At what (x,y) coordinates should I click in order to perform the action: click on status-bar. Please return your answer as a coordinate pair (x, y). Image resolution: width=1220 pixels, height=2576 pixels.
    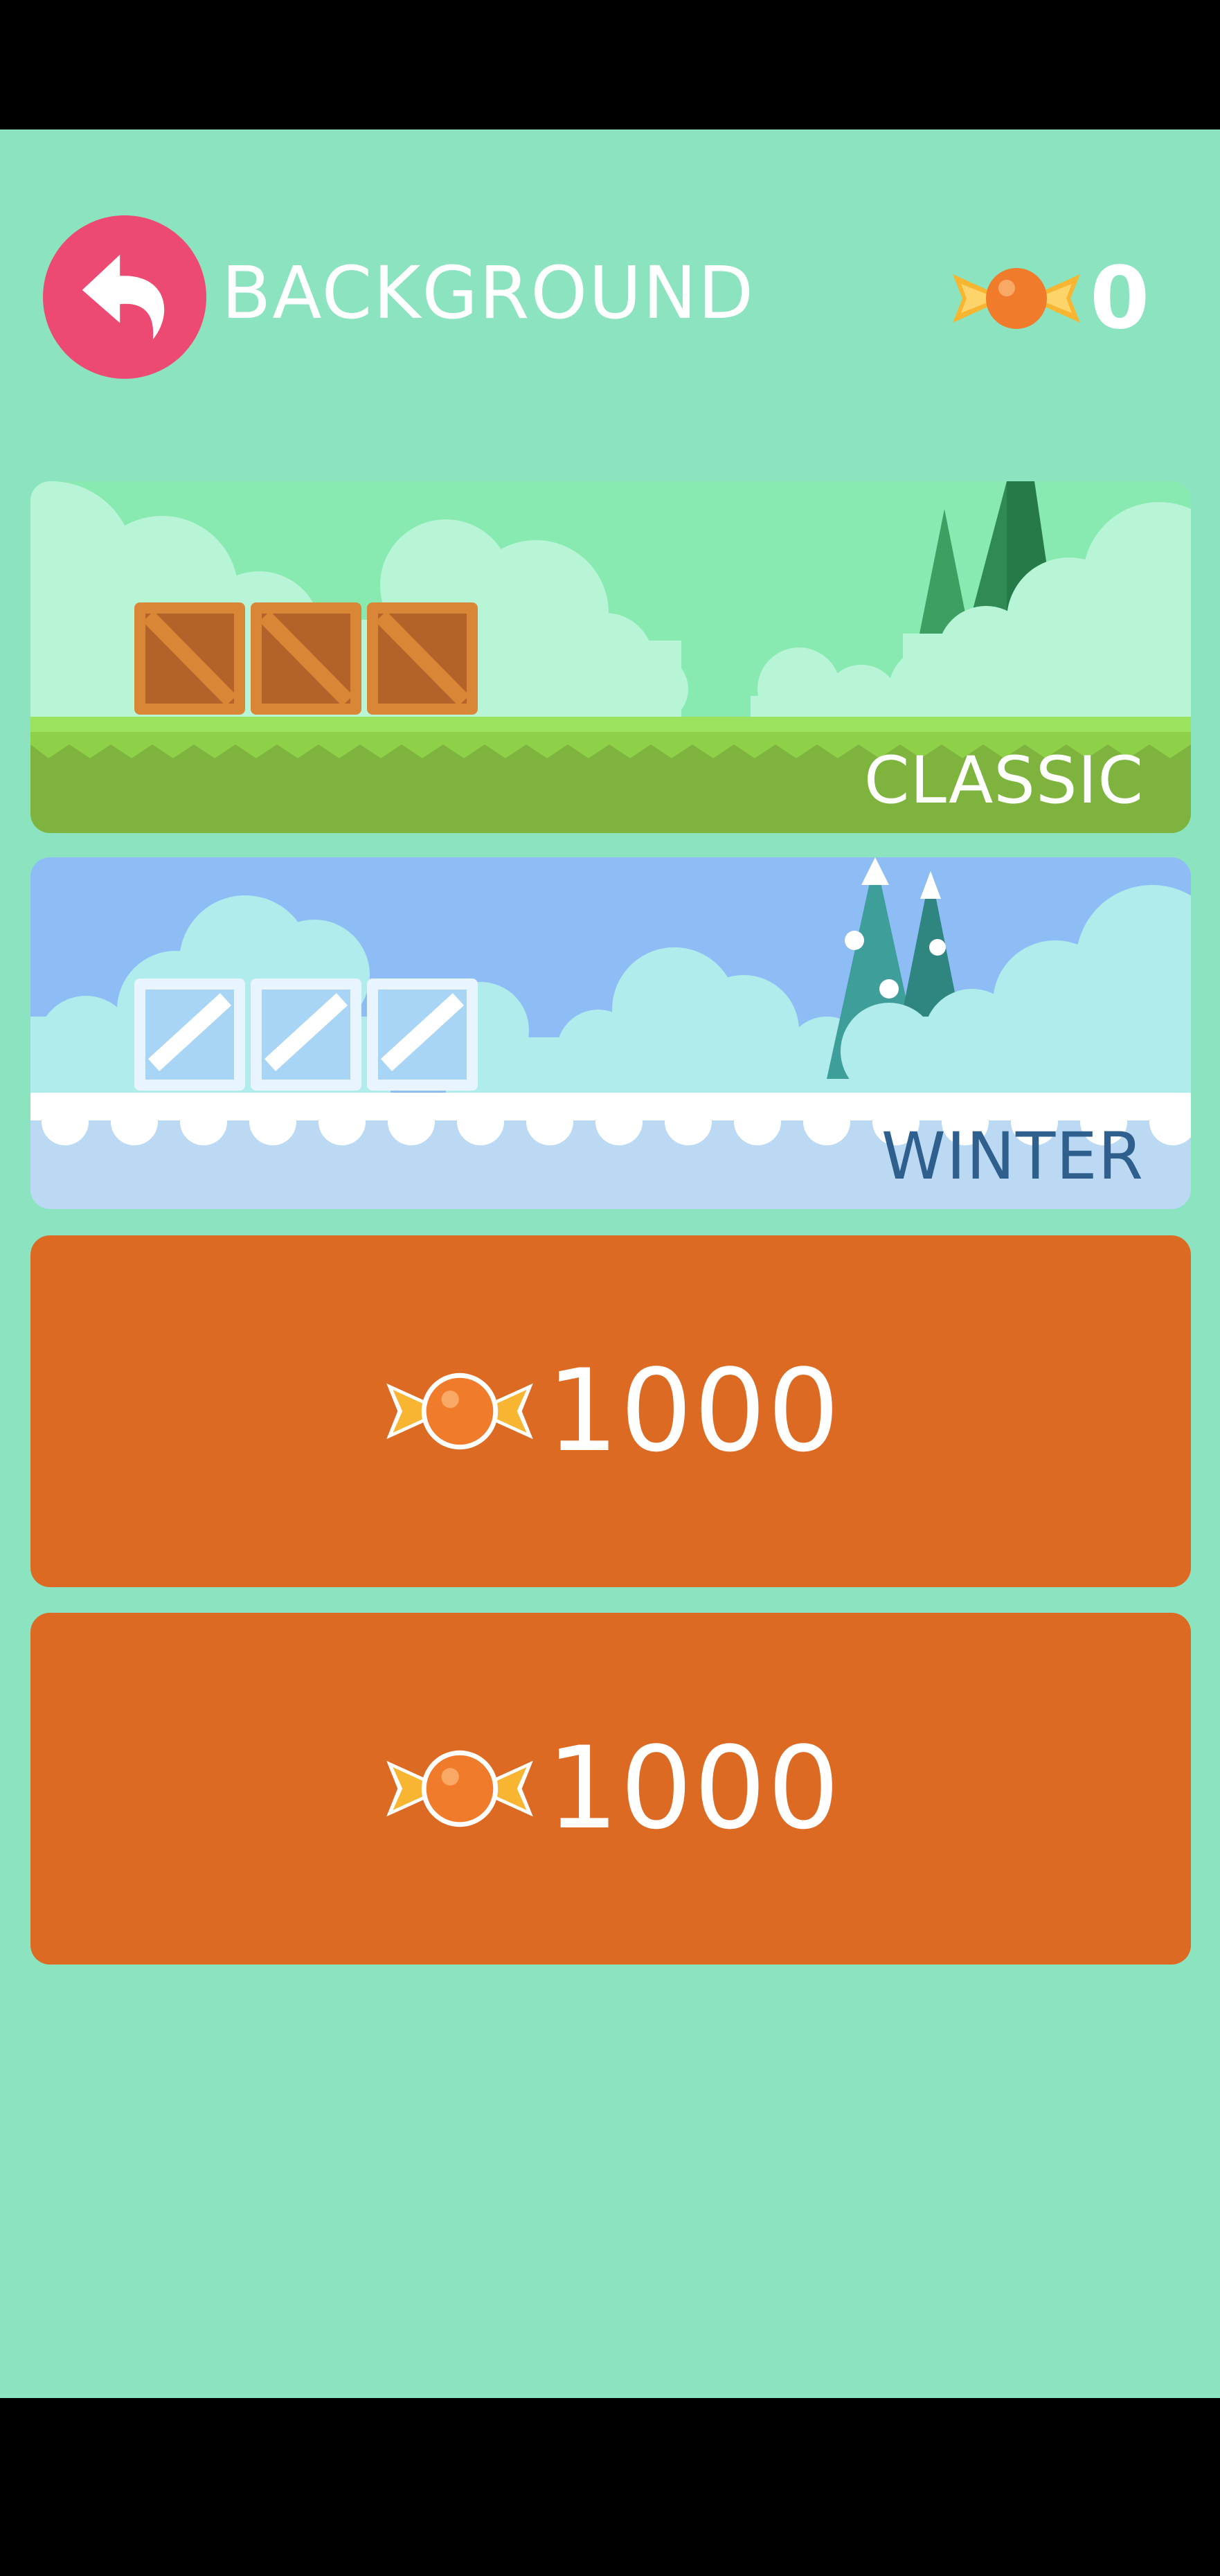
    Looking at the image, I should click on (610, 64).